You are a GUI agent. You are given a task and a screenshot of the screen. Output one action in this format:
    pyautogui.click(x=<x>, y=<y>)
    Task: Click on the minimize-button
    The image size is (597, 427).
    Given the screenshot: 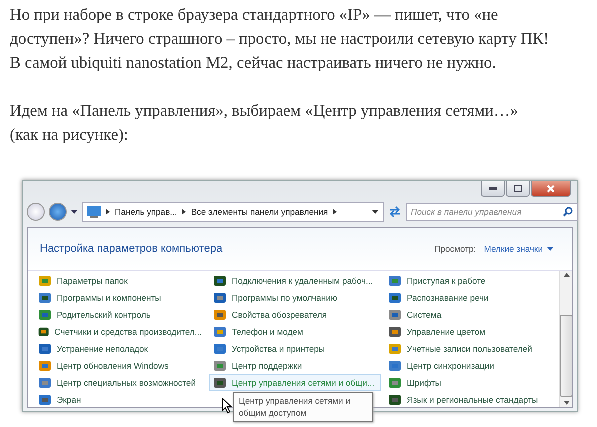 What is the action you would take?
    pyautogui.click(x=493, y=189)
    